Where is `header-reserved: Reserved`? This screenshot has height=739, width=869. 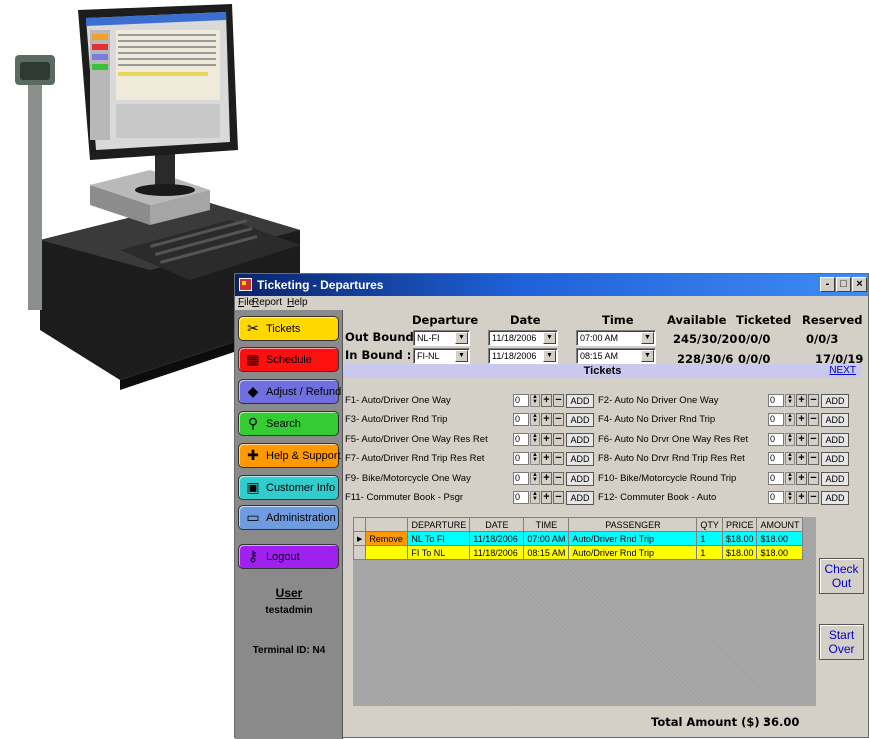
header-reserved: Reserved is located at coordinates (832, 320).